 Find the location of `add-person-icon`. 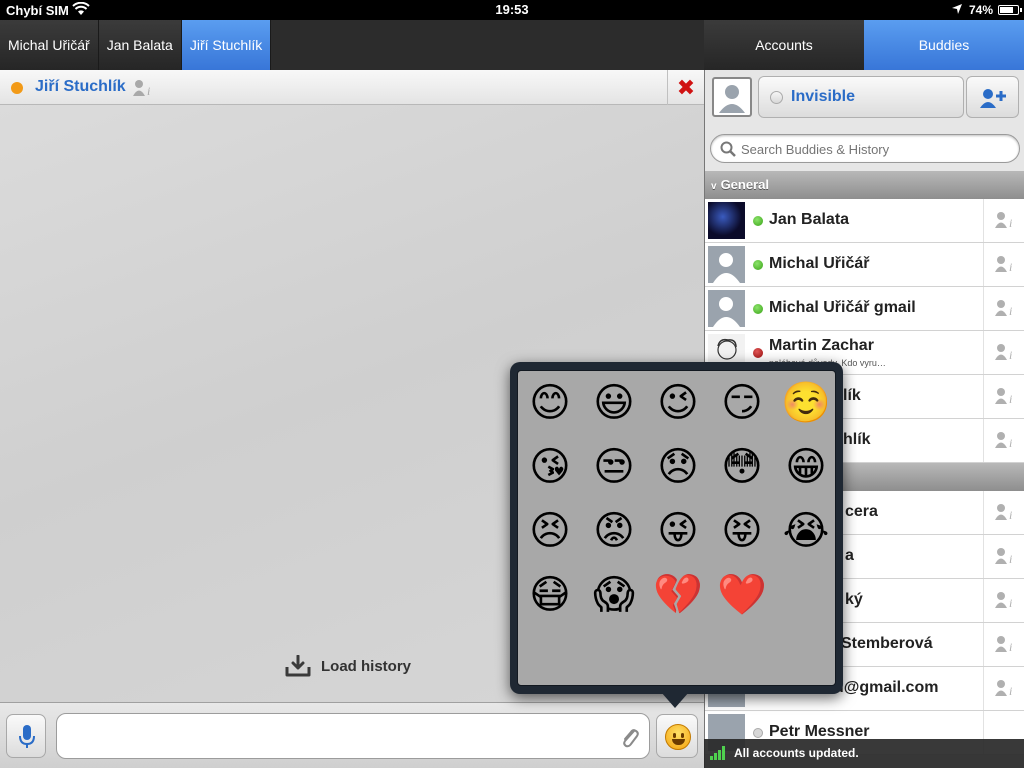

add-person-icon is located at coordinates (993, 98).